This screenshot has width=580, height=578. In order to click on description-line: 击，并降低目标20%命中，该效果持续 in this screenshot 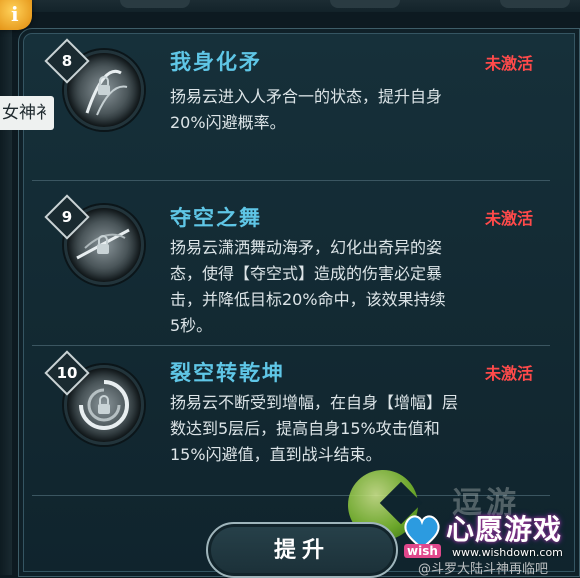, I will do `click(308, 299)`.